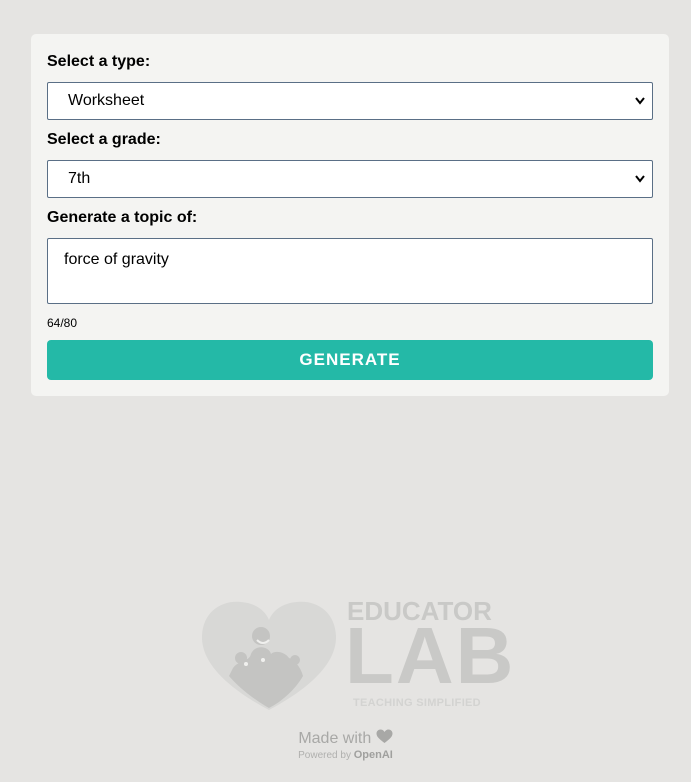 This screenshot has height=782, width=691. Describe the element at coordinates (269, 655) in the screenshot. I see `heart-puzzle-logo-icon` at that location.